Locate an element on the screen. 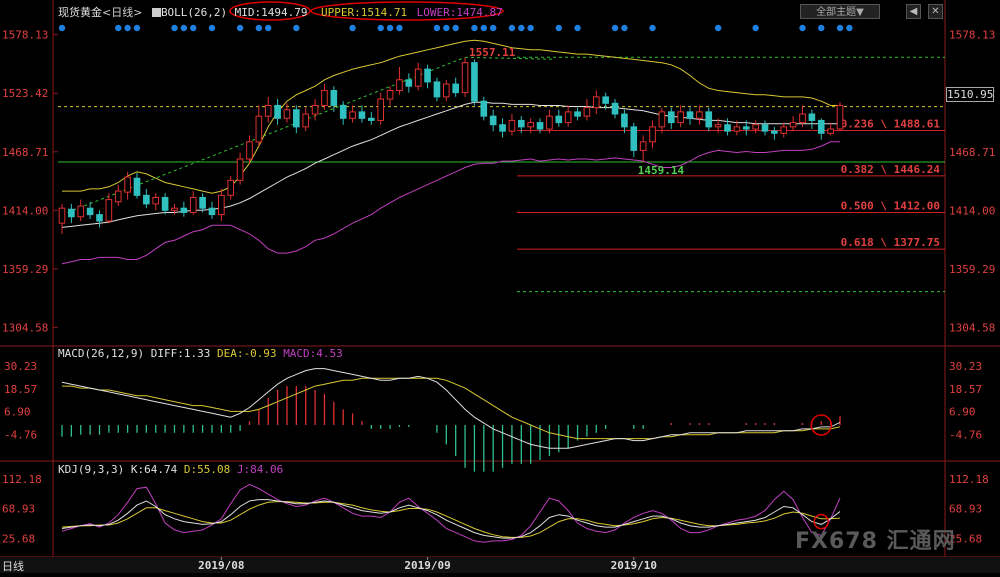 Image resolution: width=1000 pixels, height=577 pixels. kdj-j-line is located at coordinates (451, 513).